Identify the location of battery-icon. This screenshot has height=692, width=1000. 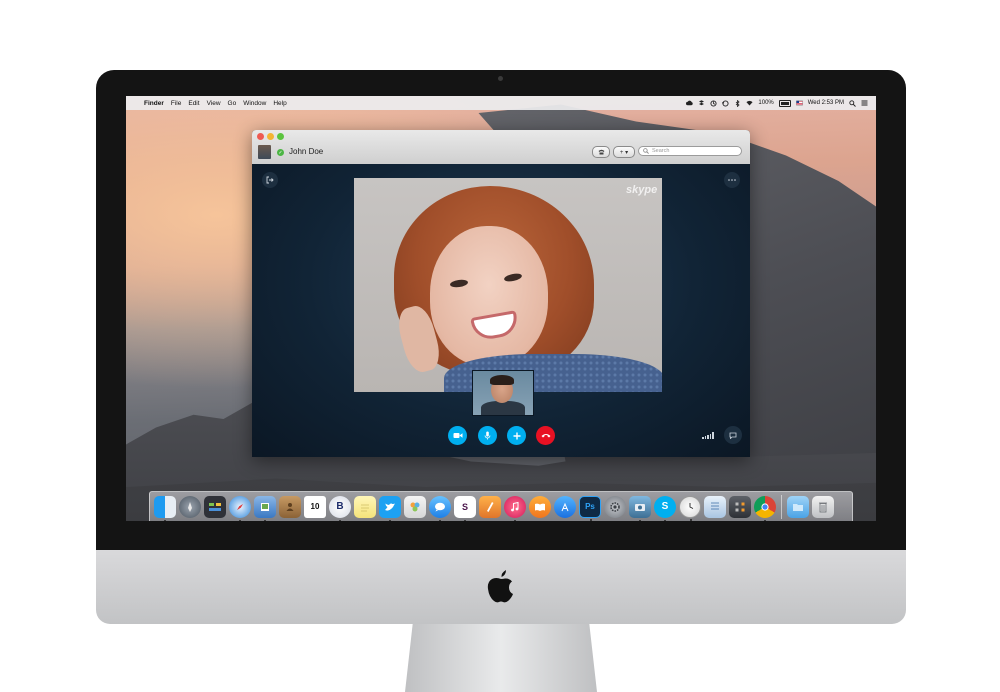
(784, 103).